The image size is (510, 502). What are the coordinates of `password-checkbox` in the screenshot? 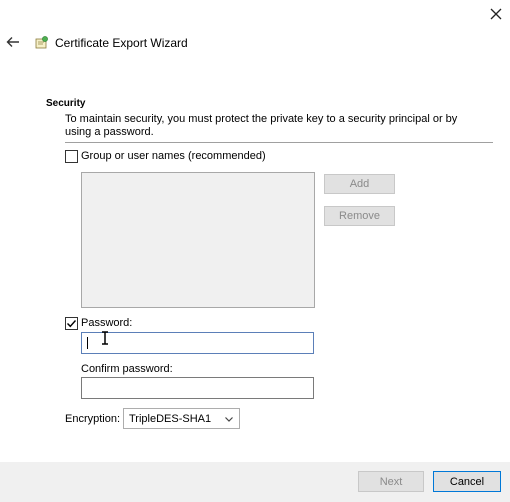 It's located at (71, 323).